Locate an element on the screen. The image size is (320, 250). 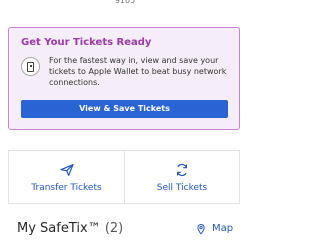
phone-icon-shape is located at coordinates (30, 66).